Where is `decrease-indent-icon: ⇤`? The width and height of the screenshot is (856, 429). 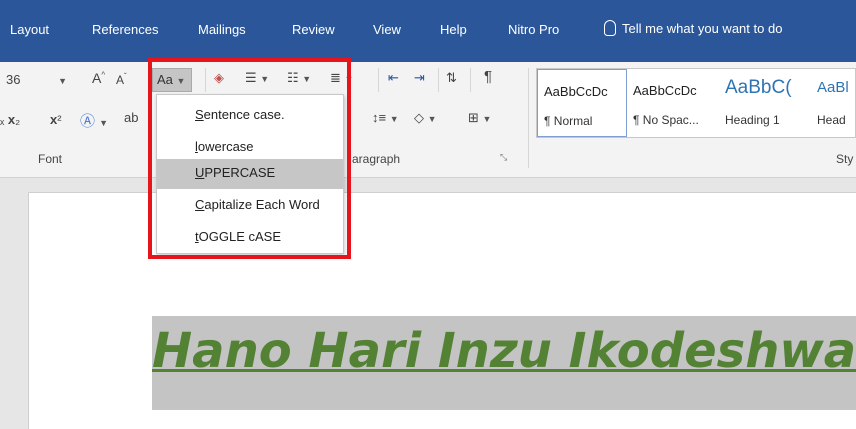
decrease-indent-icon: ⇤ is located at coordinates (393, 78).